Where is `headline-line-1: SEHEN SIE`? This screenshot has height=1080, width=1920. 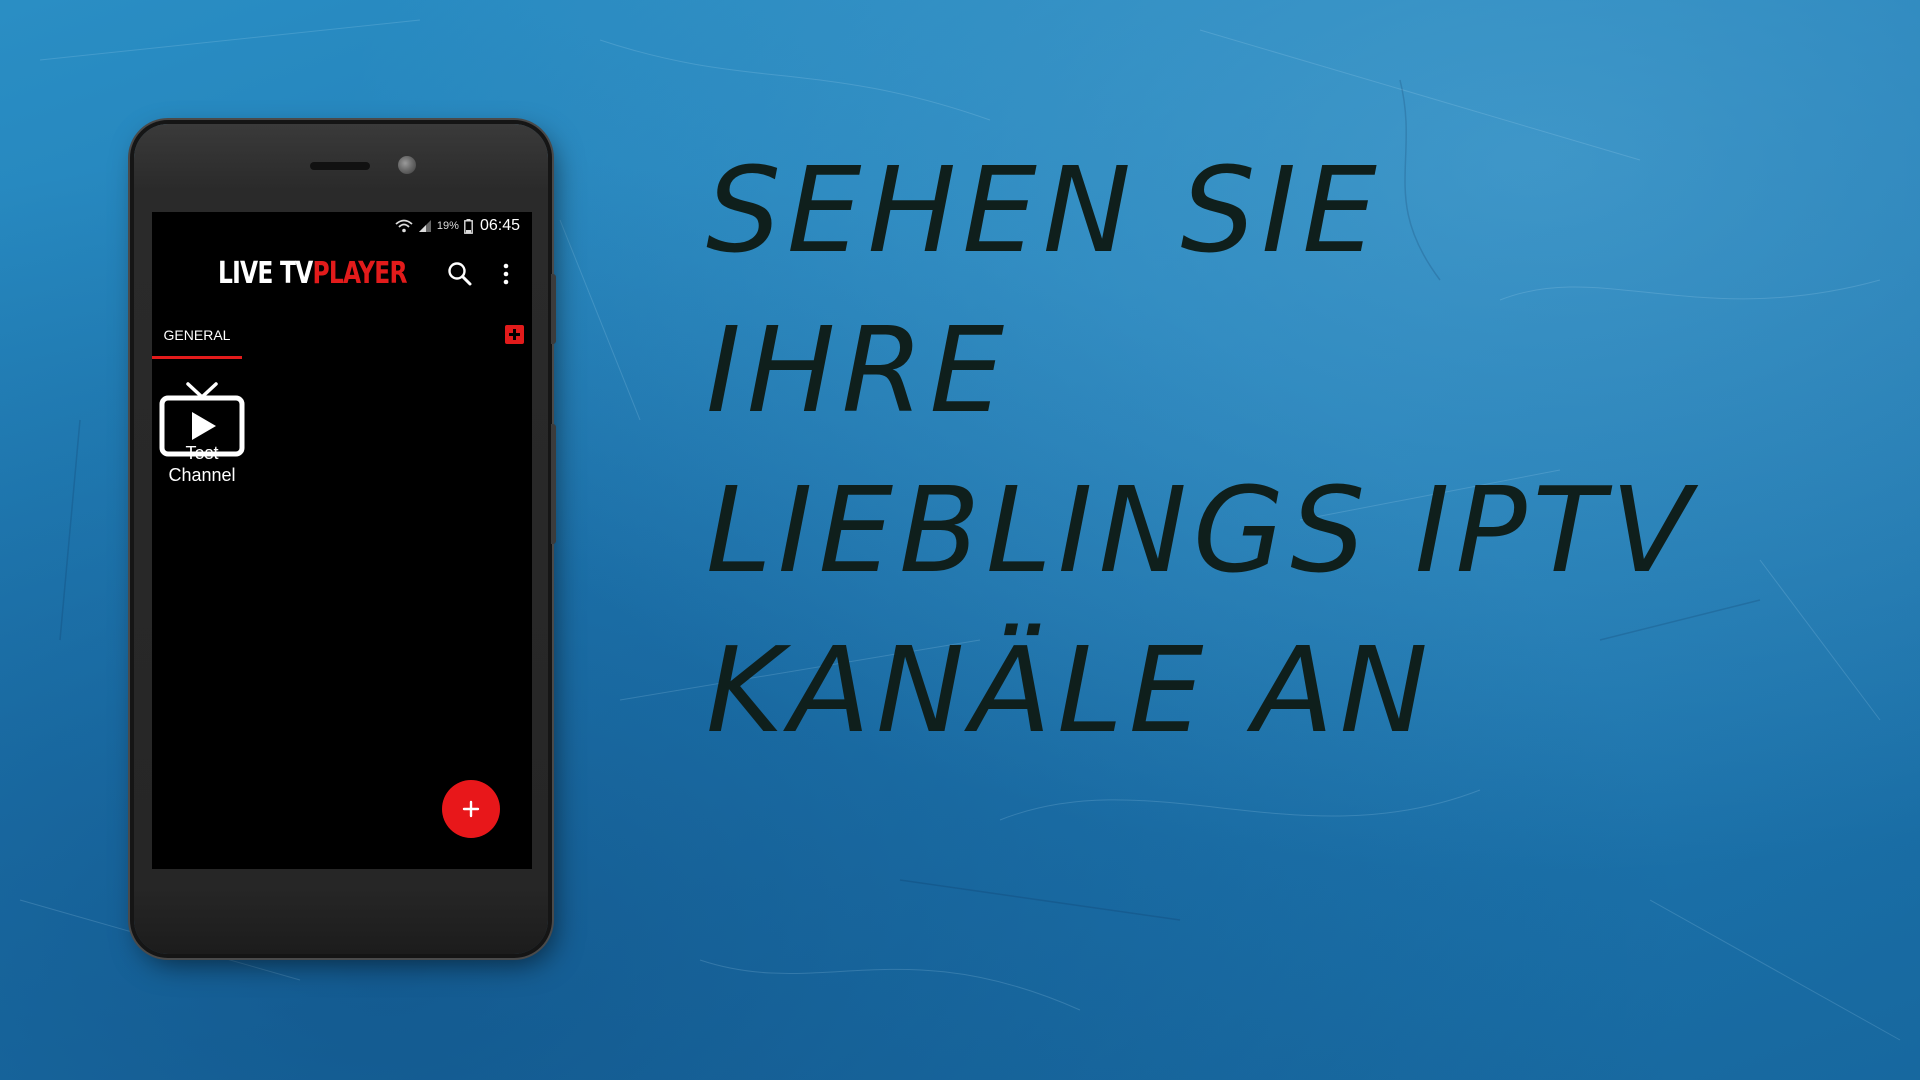
headline-line-1: SEHEN SIE is located at coordinates (1044, 210).